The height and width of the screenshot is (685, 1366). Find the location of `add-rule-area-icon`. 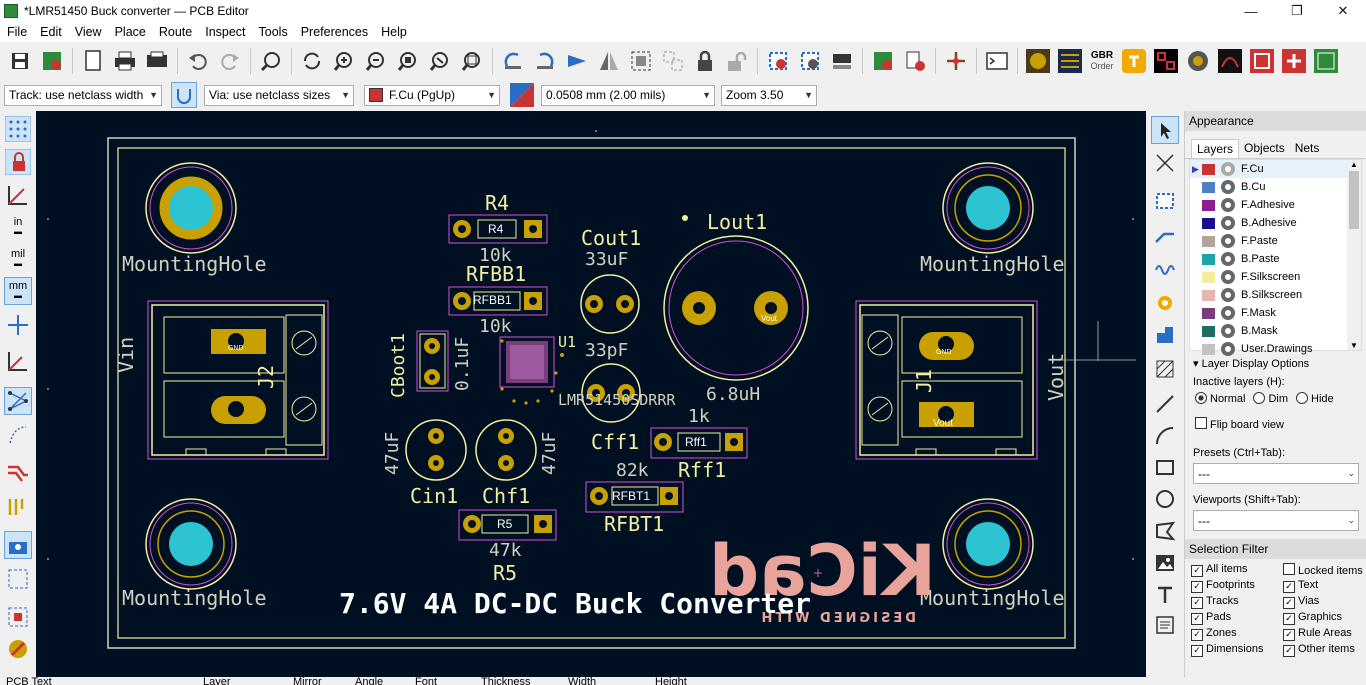

add-rule-area-icon is located at coordinates (1165, 369).